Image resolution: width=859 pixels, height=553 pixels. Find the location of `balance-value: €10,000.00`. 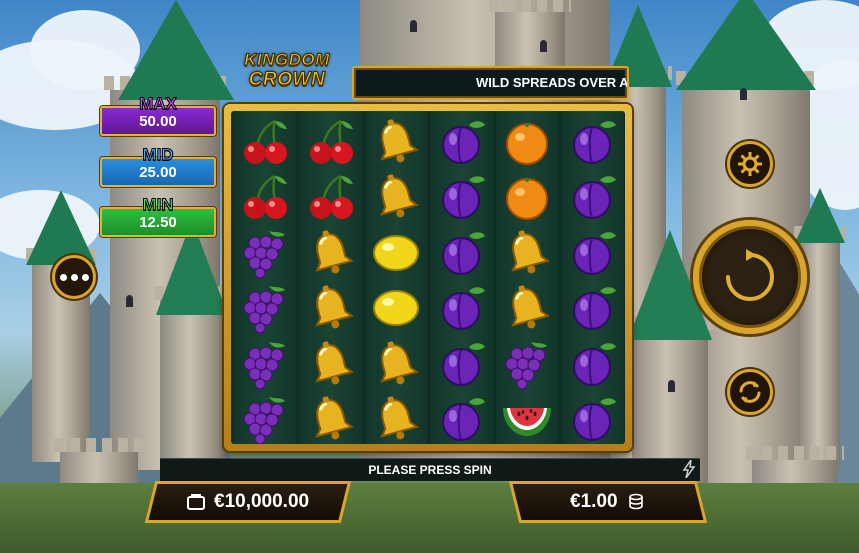

balance-value: €10,000.00 is located at coordinates (262, 501).